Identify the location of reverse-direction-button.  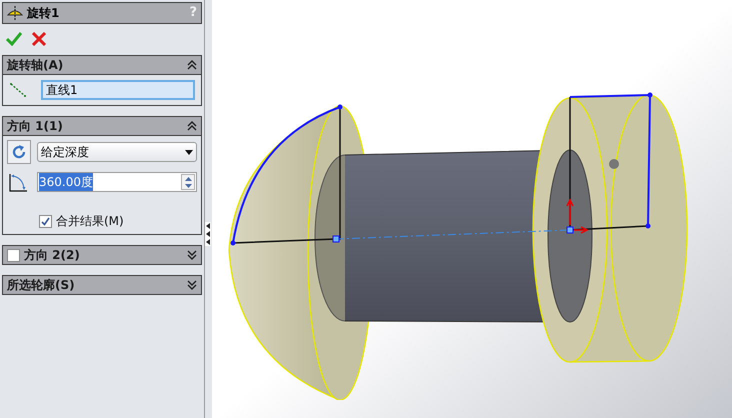
(19, 152).